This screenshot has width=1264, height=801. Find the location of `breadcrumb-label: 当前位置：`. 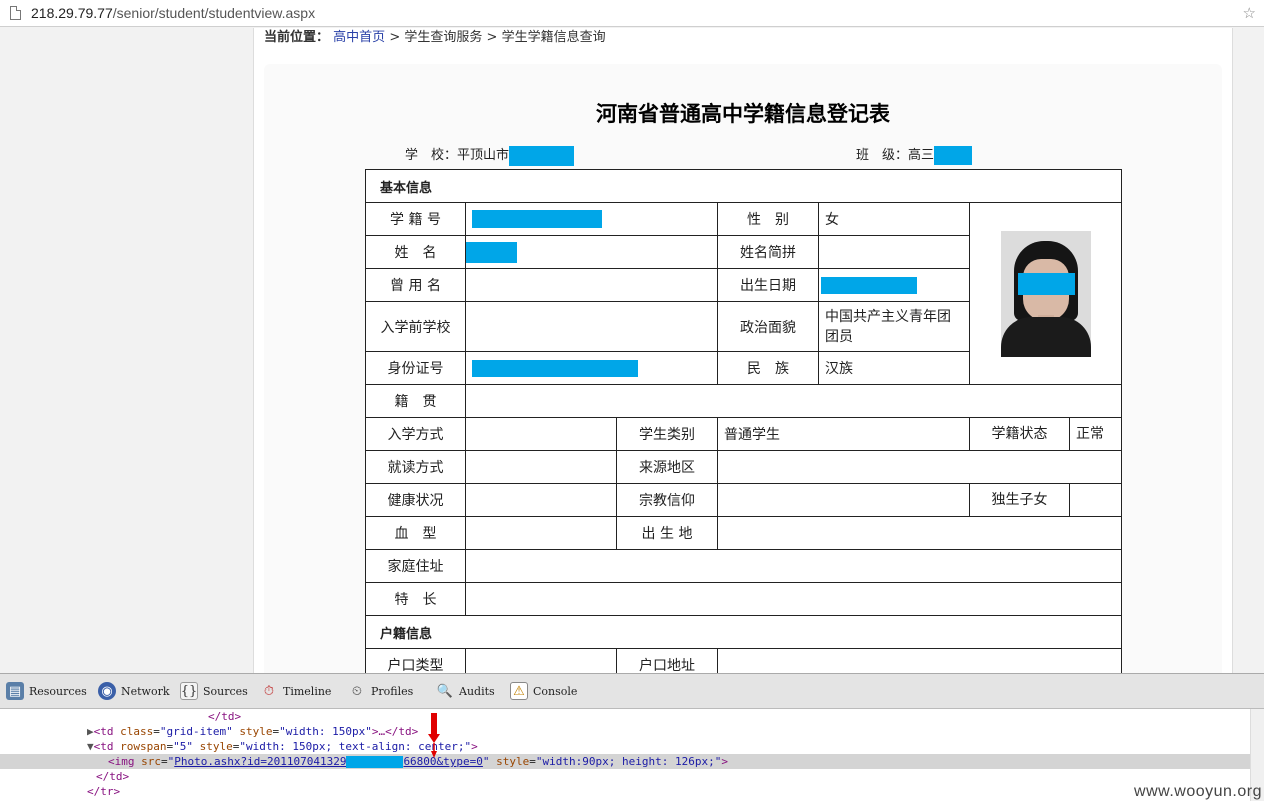

breadcrumb-label: 当前位置： is located at coordinates (297, 37).